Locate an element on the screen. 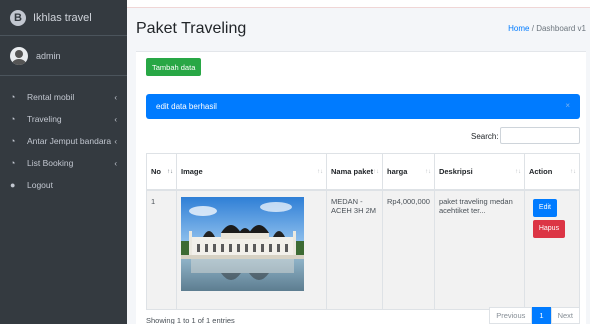 This screenshot has height=324, width=590. brand-name: Ikhlas travel is located at coordinates (62, 17).